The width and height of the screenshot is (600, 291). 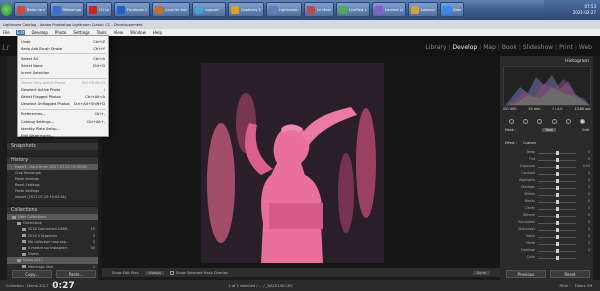 I want to click on collection-item: Marchage libre 1, so click(x=52, y=267).